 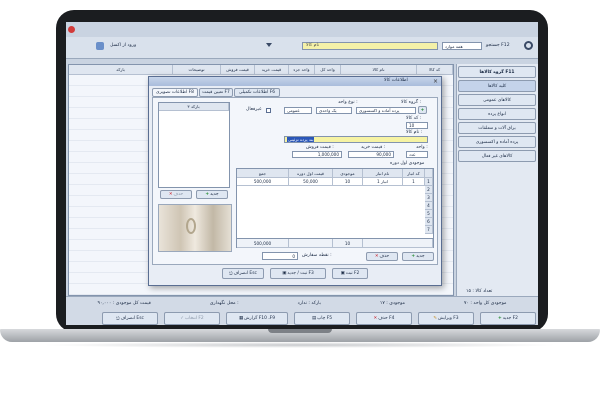 What do you see at coordinates (376, 256) in the screenshot?
I see `delete-icon: ✕` at bounding box center [376, 256].